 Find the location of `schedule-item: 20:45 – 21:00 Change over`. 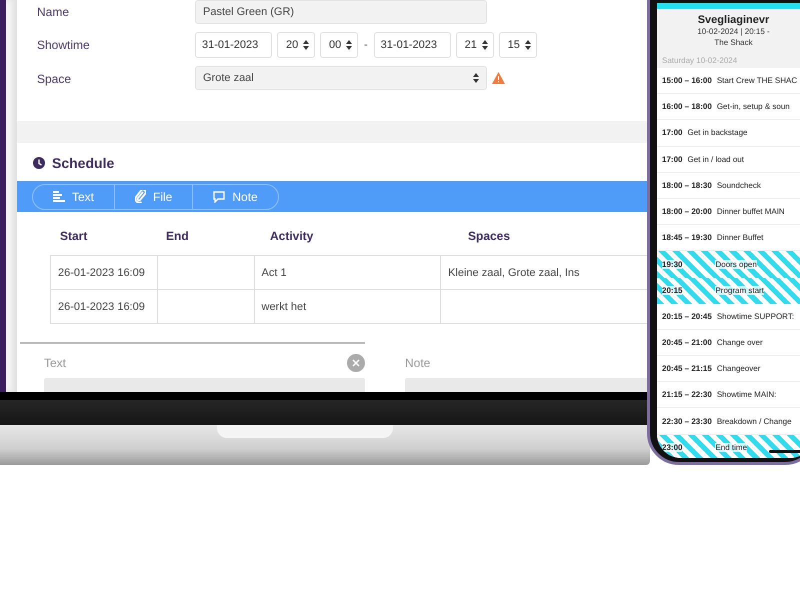

schedule-item: 20:45 – 21:00 Change over is located at coordinates (728, 343).